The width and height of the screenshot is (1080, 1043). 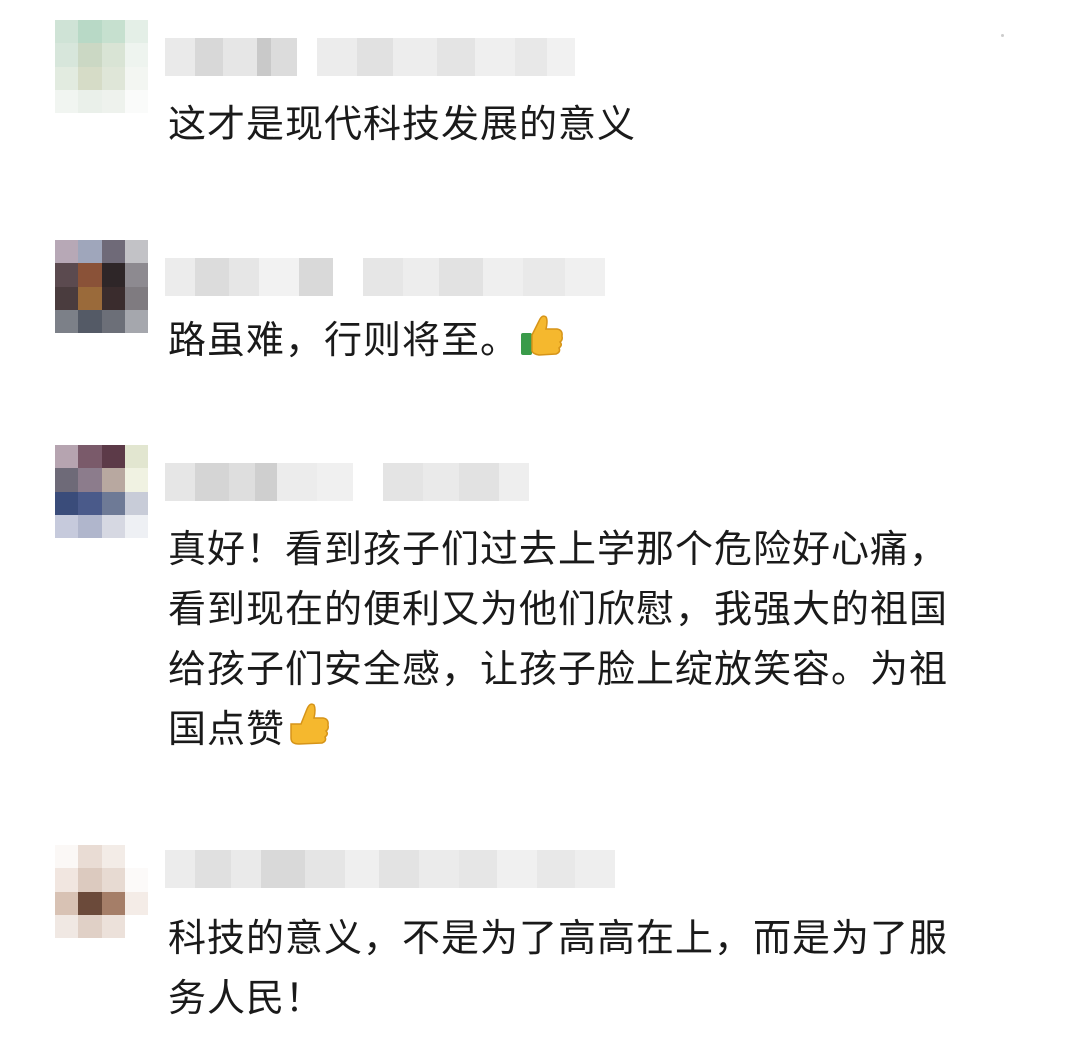 What do you see at coordinates (1002, 35) in the screenshot?
I see `corner-dot` at bounding box center [1002, 35].